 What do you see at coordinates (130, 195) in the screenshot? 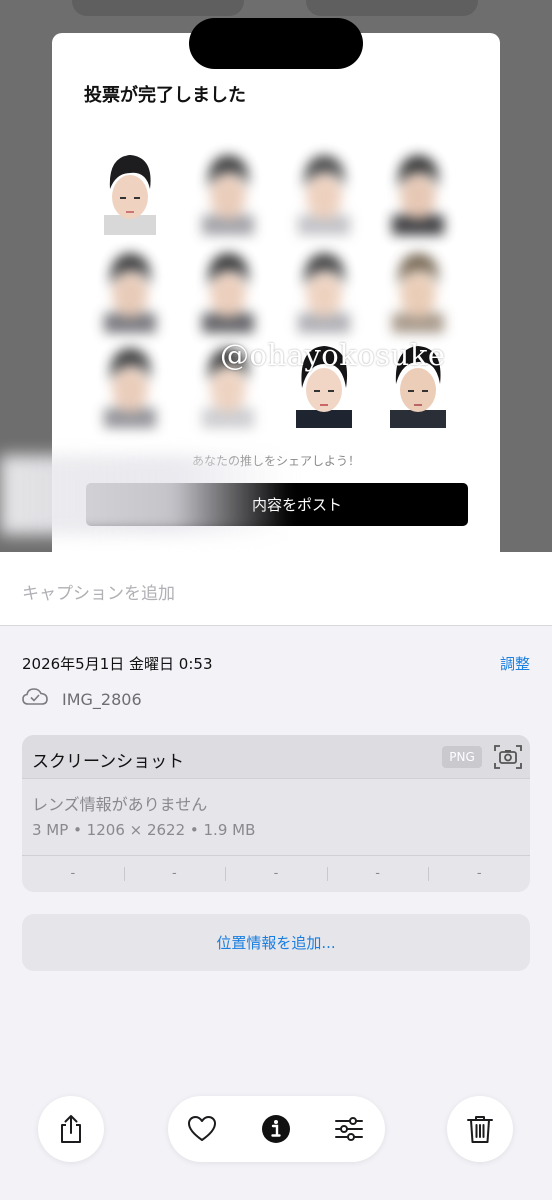
I see `face-image` at bounding box center [130, 195].